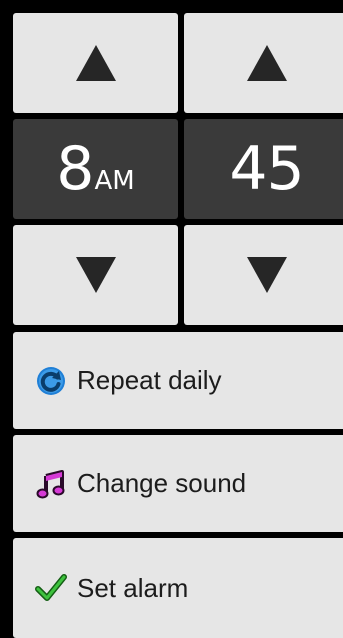  I want to click on set-alarm-label: Set alarm, so click(133, 587).